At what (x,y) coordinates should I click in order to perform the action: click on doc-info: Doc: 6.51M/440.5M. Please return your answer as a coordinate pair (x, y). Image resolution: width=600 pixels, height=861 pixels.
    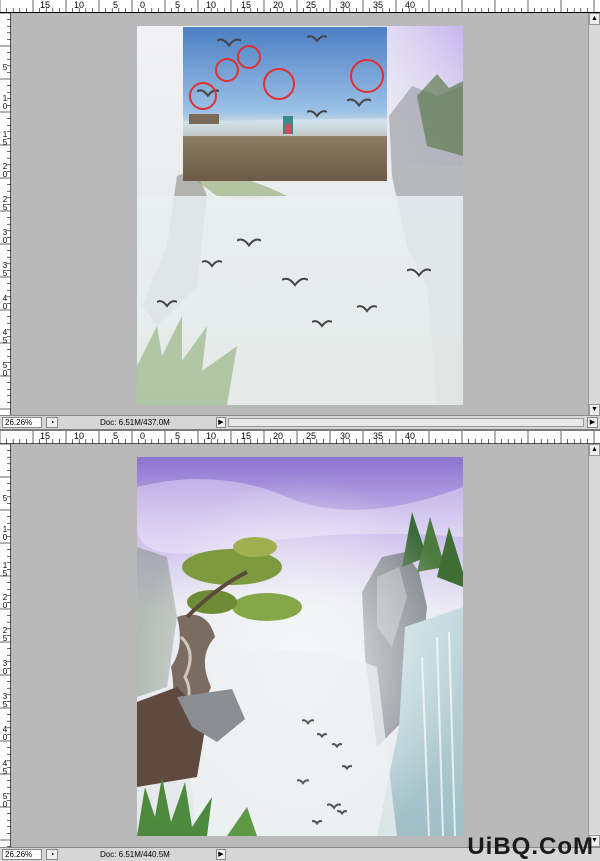
    Looking at the image, I should click on (135, 854).